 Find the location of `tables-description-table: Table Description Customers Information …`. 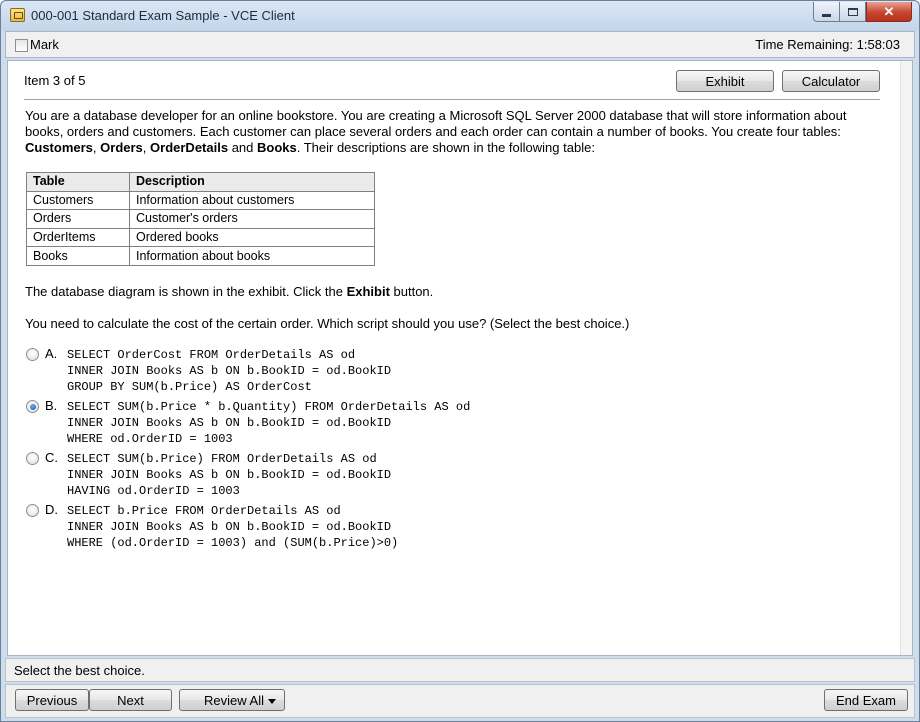

tables-description-table: Table Description Customers Information … is located at coordinates (200, 219).